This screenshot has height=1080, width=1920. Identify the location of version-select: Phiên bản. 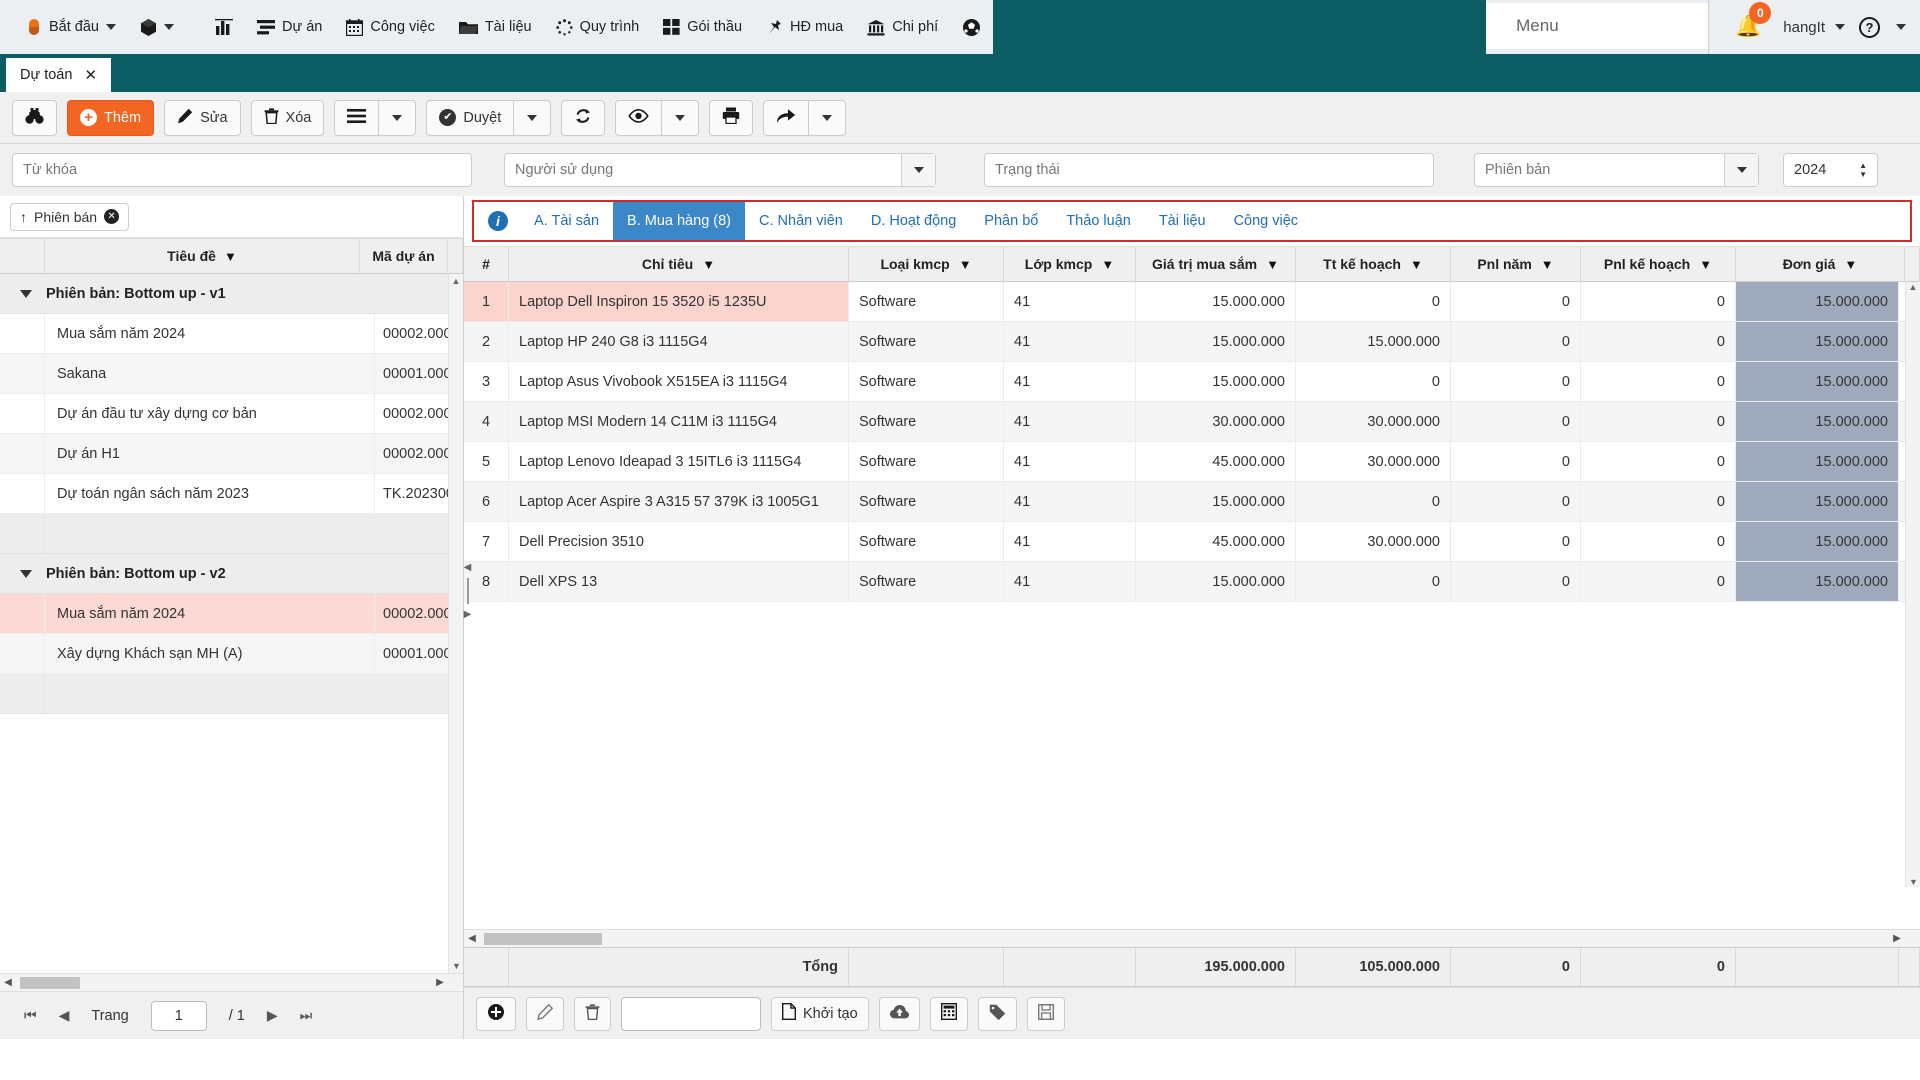
(1616, 170).